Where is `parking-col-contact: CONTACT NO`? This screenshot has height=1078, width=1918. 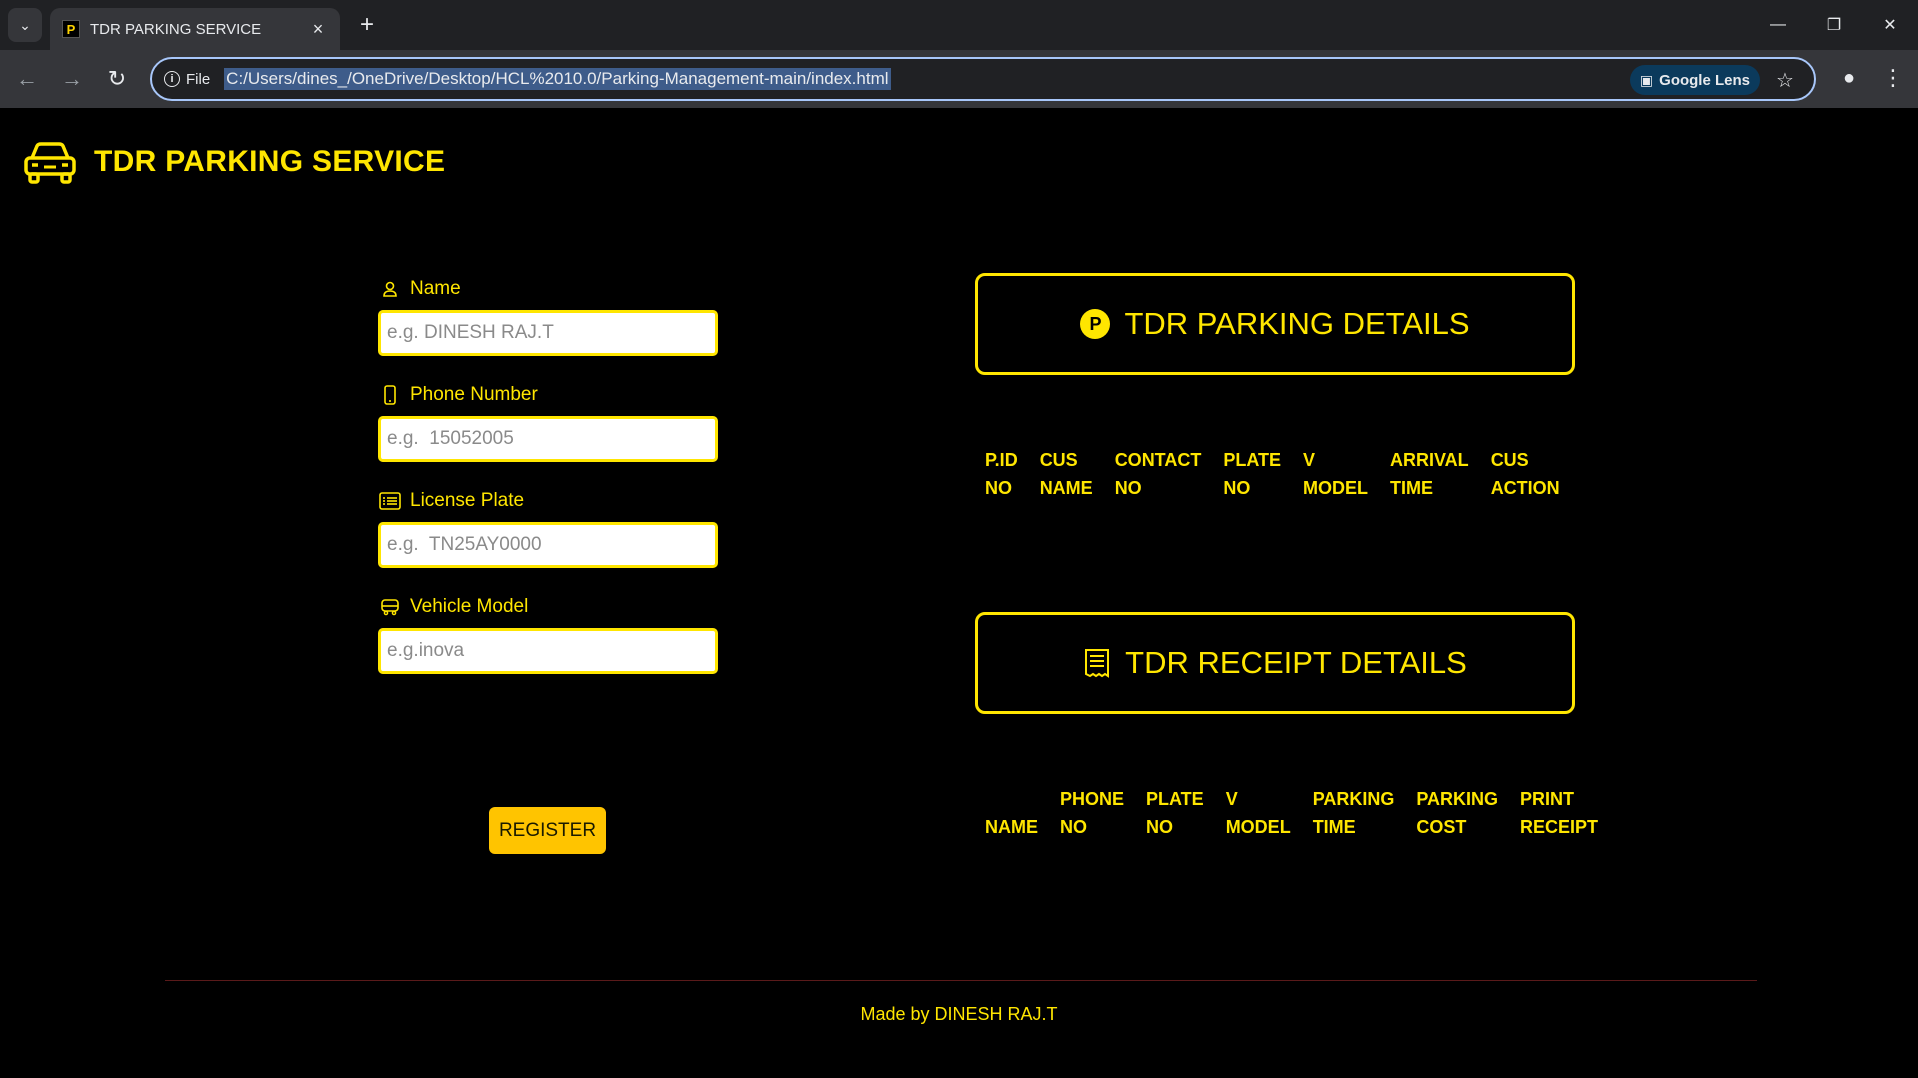 parking-col-contact: CONTACT NO is located at coordinates (1158, 474).